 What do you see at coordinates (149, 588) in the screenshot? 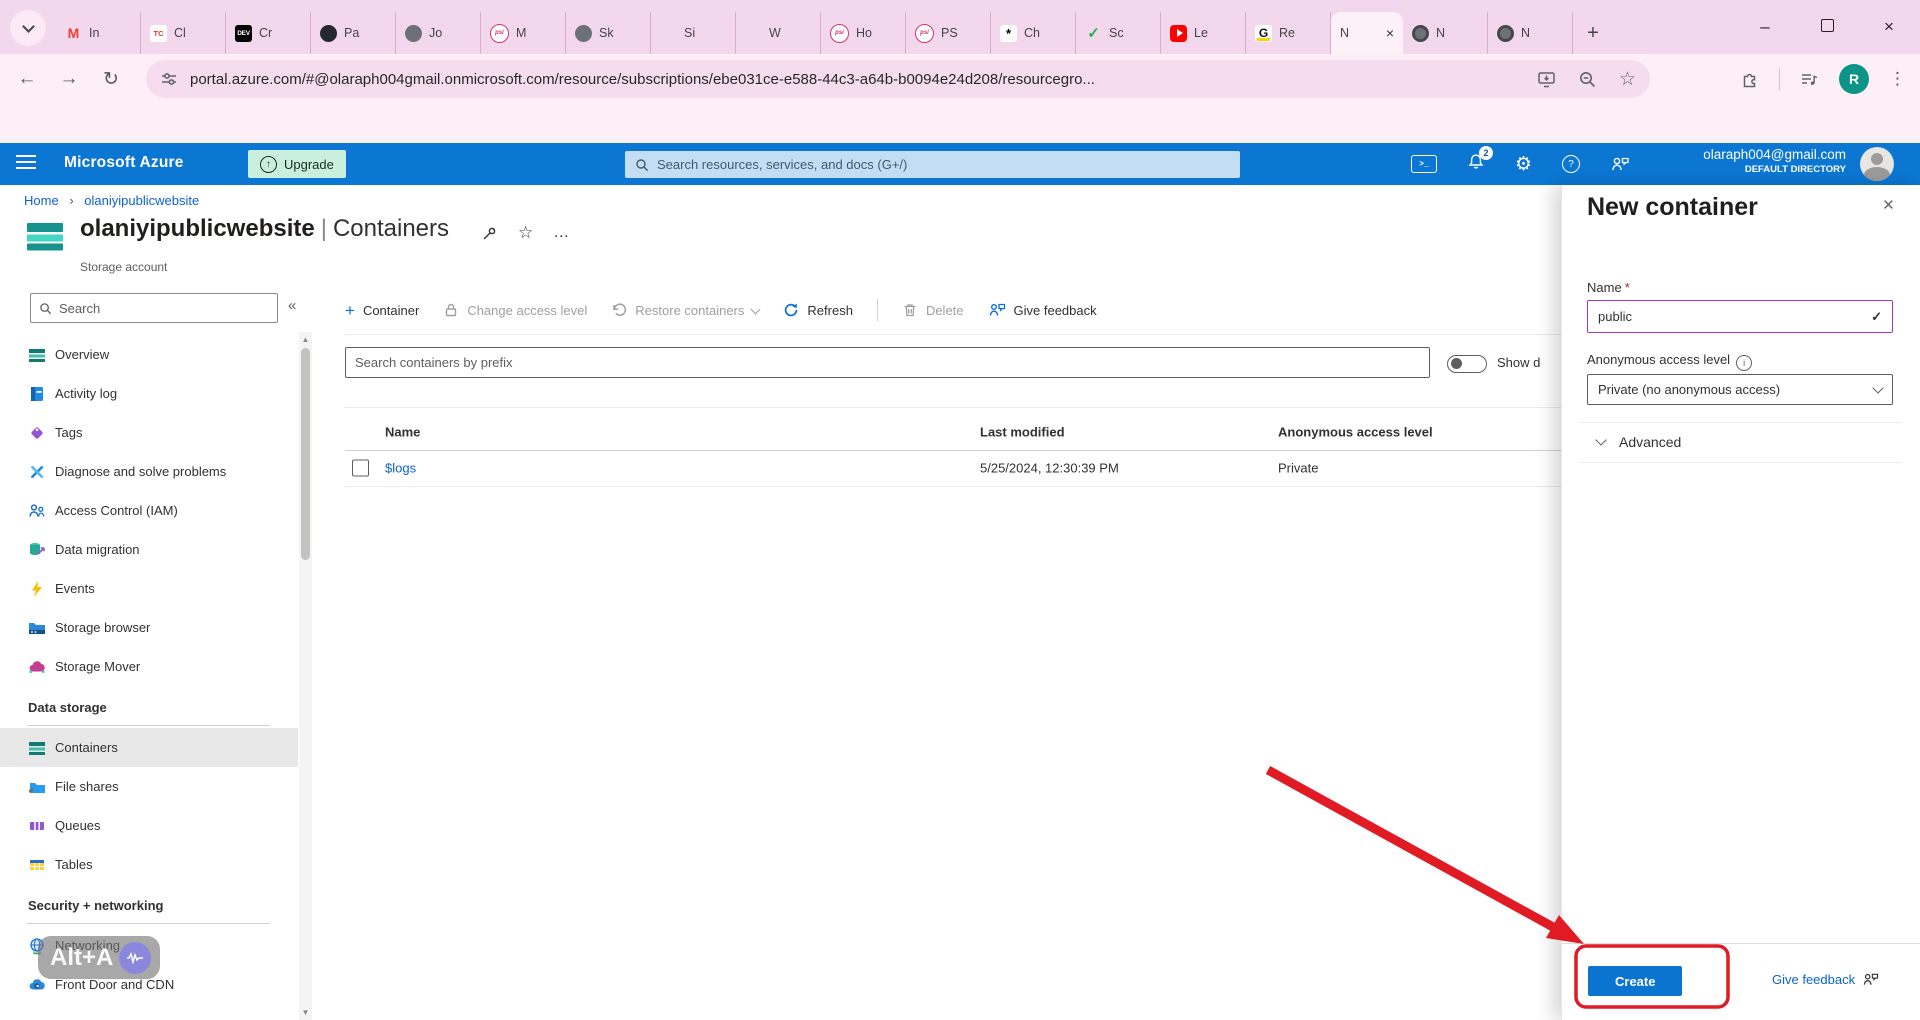
I see `sidebar-item-events: Events` at bounding box center [149, 588].